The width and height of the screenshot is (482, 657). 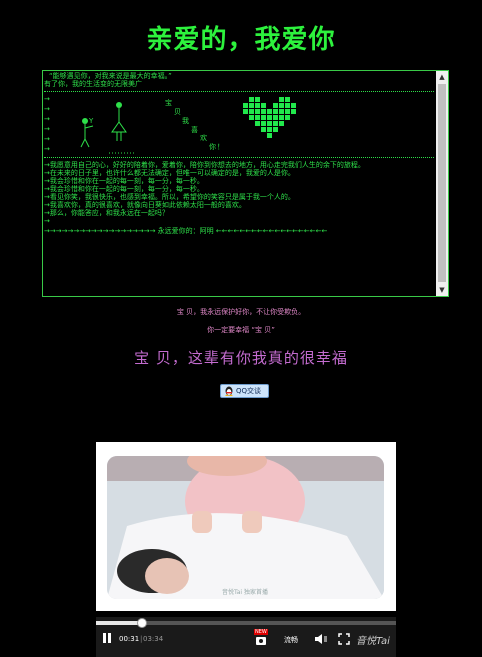 I want to click on video-scene: 音悦Tai 独家首播, so click(x=245, y=527).